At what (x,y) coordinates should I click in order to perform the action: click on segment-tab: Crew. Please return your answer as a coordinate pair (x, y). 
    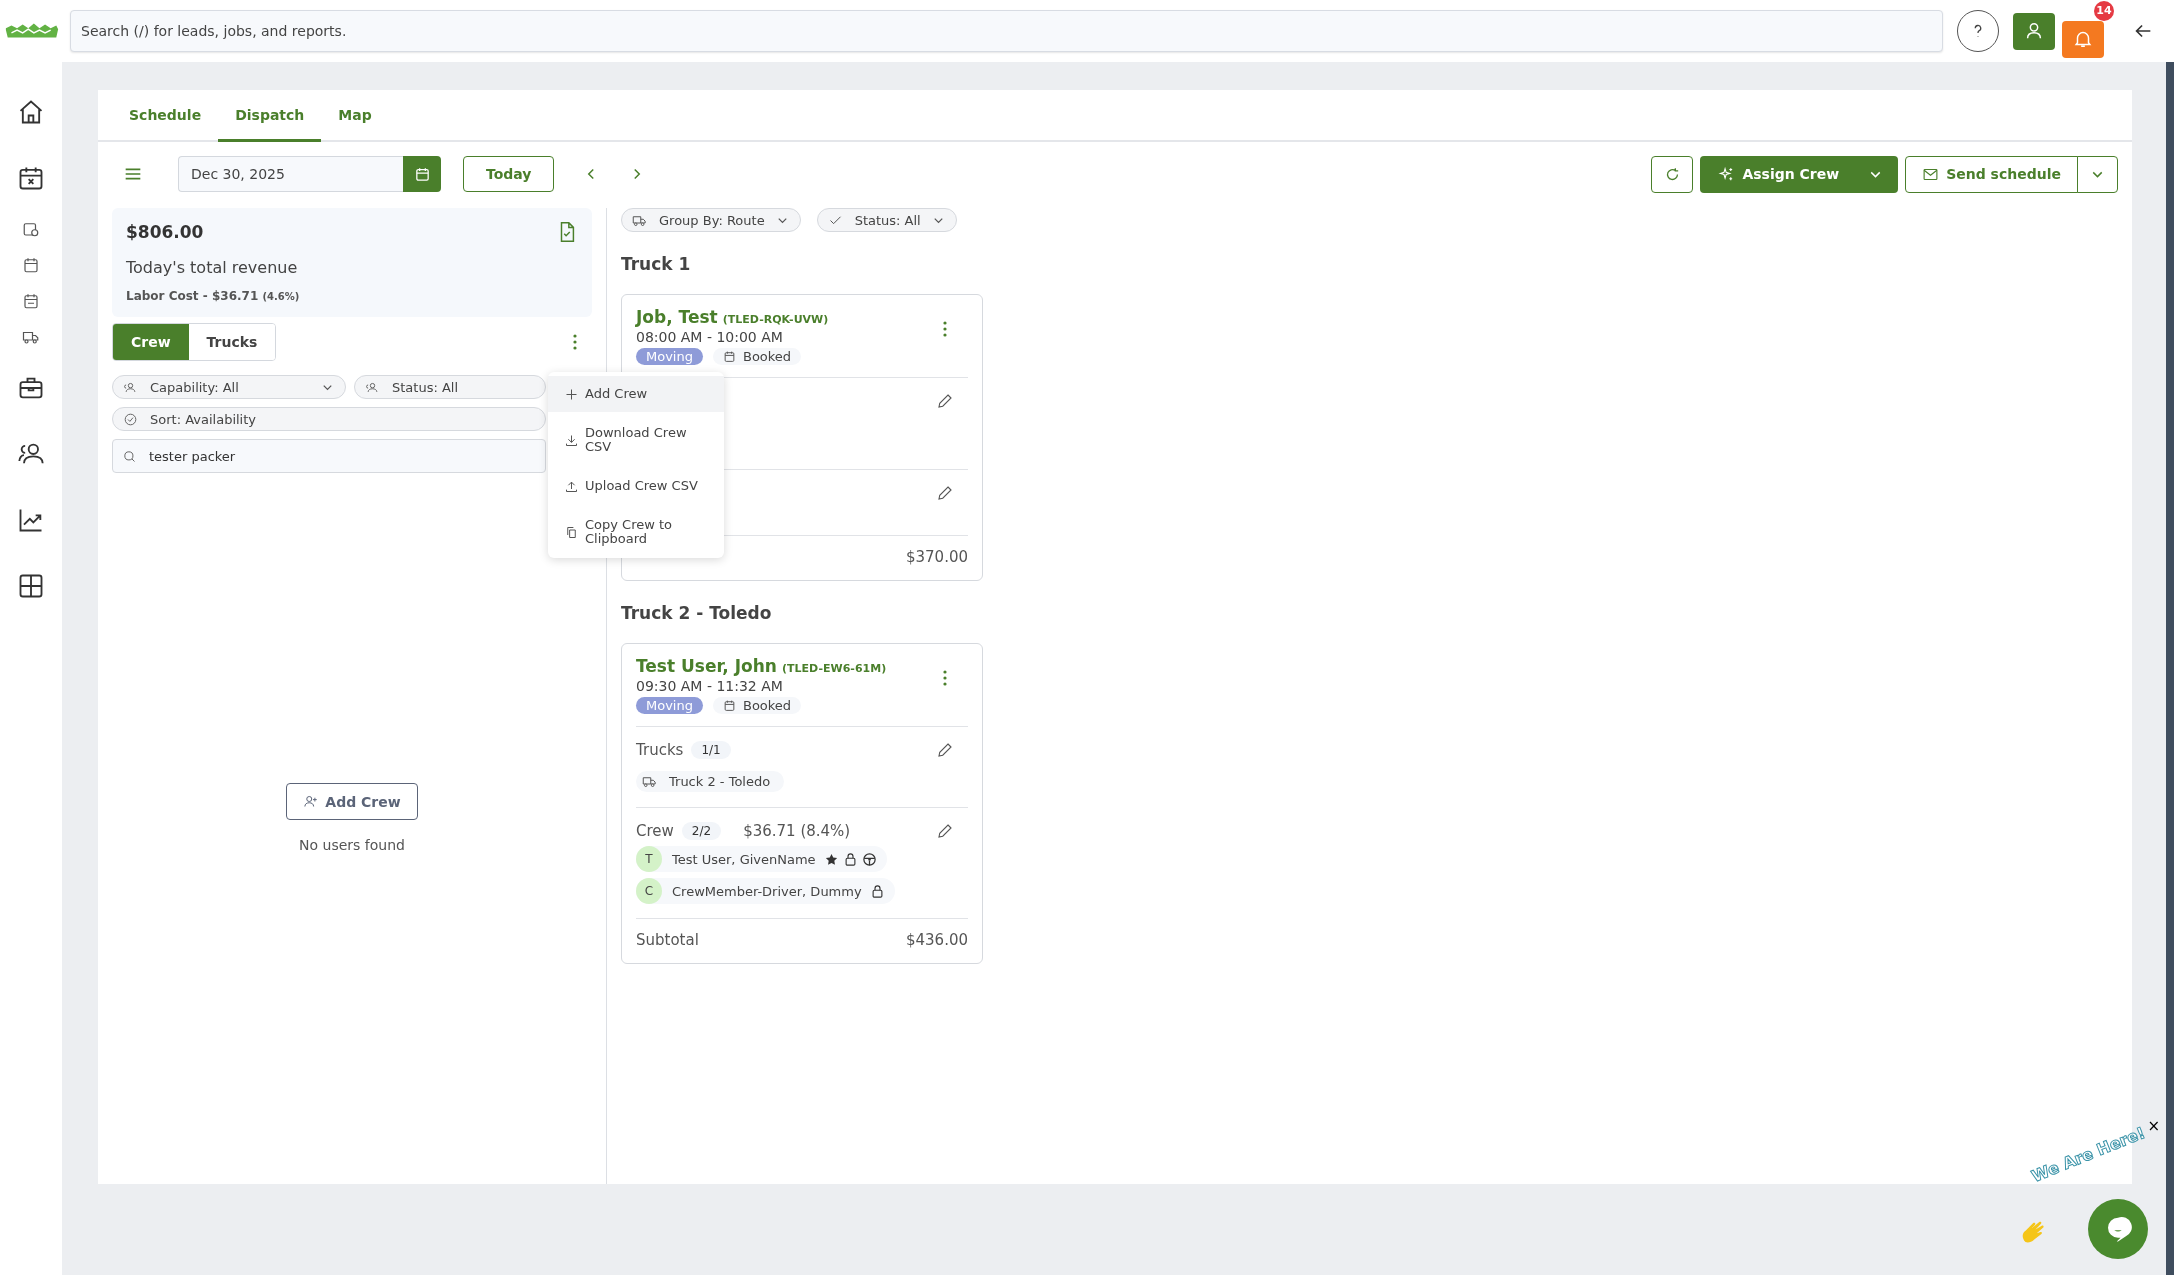
    Looking at the image, I should click on (151, 342).